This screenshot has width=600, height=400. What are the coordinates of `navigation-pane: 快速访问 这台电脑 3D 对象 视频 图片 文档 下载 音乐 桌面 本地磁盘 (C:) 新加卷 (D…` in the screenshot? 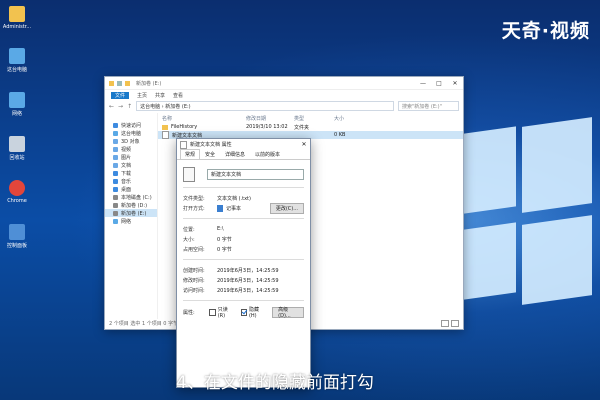 It's located at (131, 216).